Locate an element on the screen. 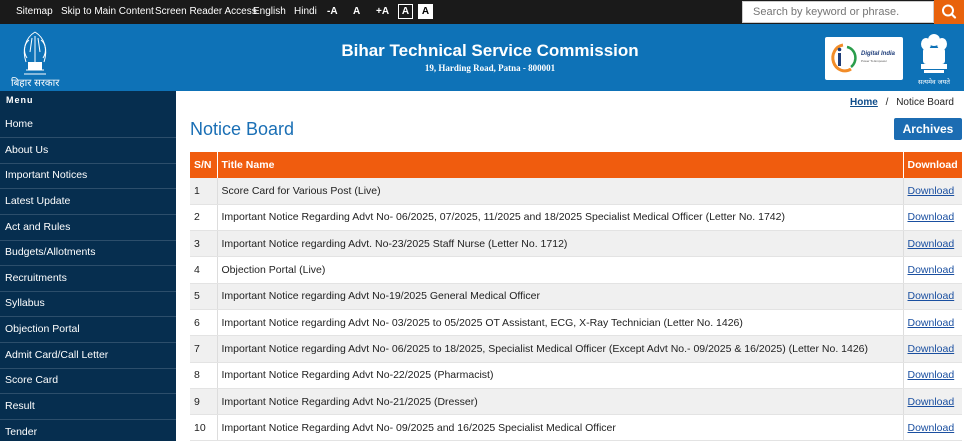  menu-heading: Menu is located at coordinates (20, 100).